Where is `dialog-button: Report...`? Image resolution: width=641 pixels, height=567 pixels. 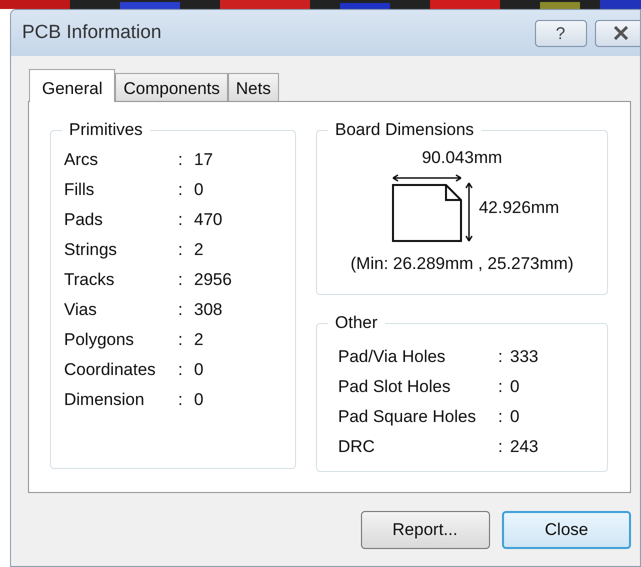
dialog-button: Report... is located at coordinates (425, 530).